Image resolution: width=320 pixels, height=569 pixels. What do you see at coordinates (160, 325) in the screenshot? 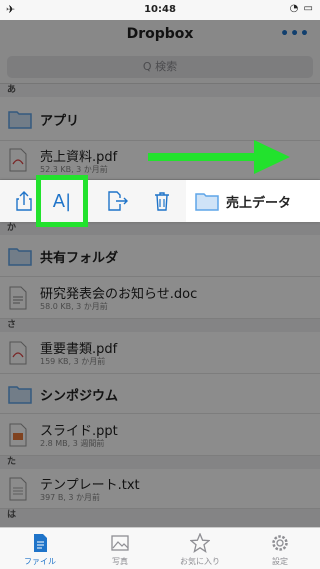
I see `section-header-sa: さ` at bounding box center [160, 325].